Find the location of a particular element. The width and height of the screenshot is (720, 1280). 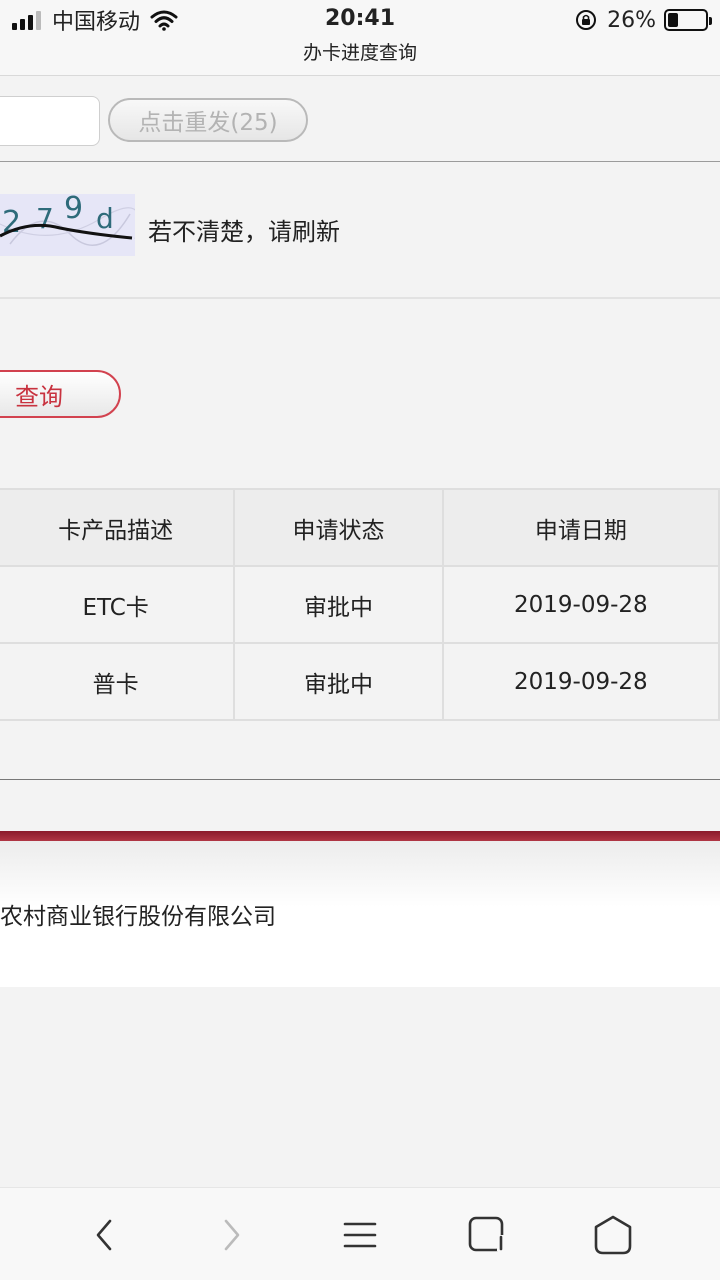

header-status: 申请状态 is located at coordinates (338, 527).